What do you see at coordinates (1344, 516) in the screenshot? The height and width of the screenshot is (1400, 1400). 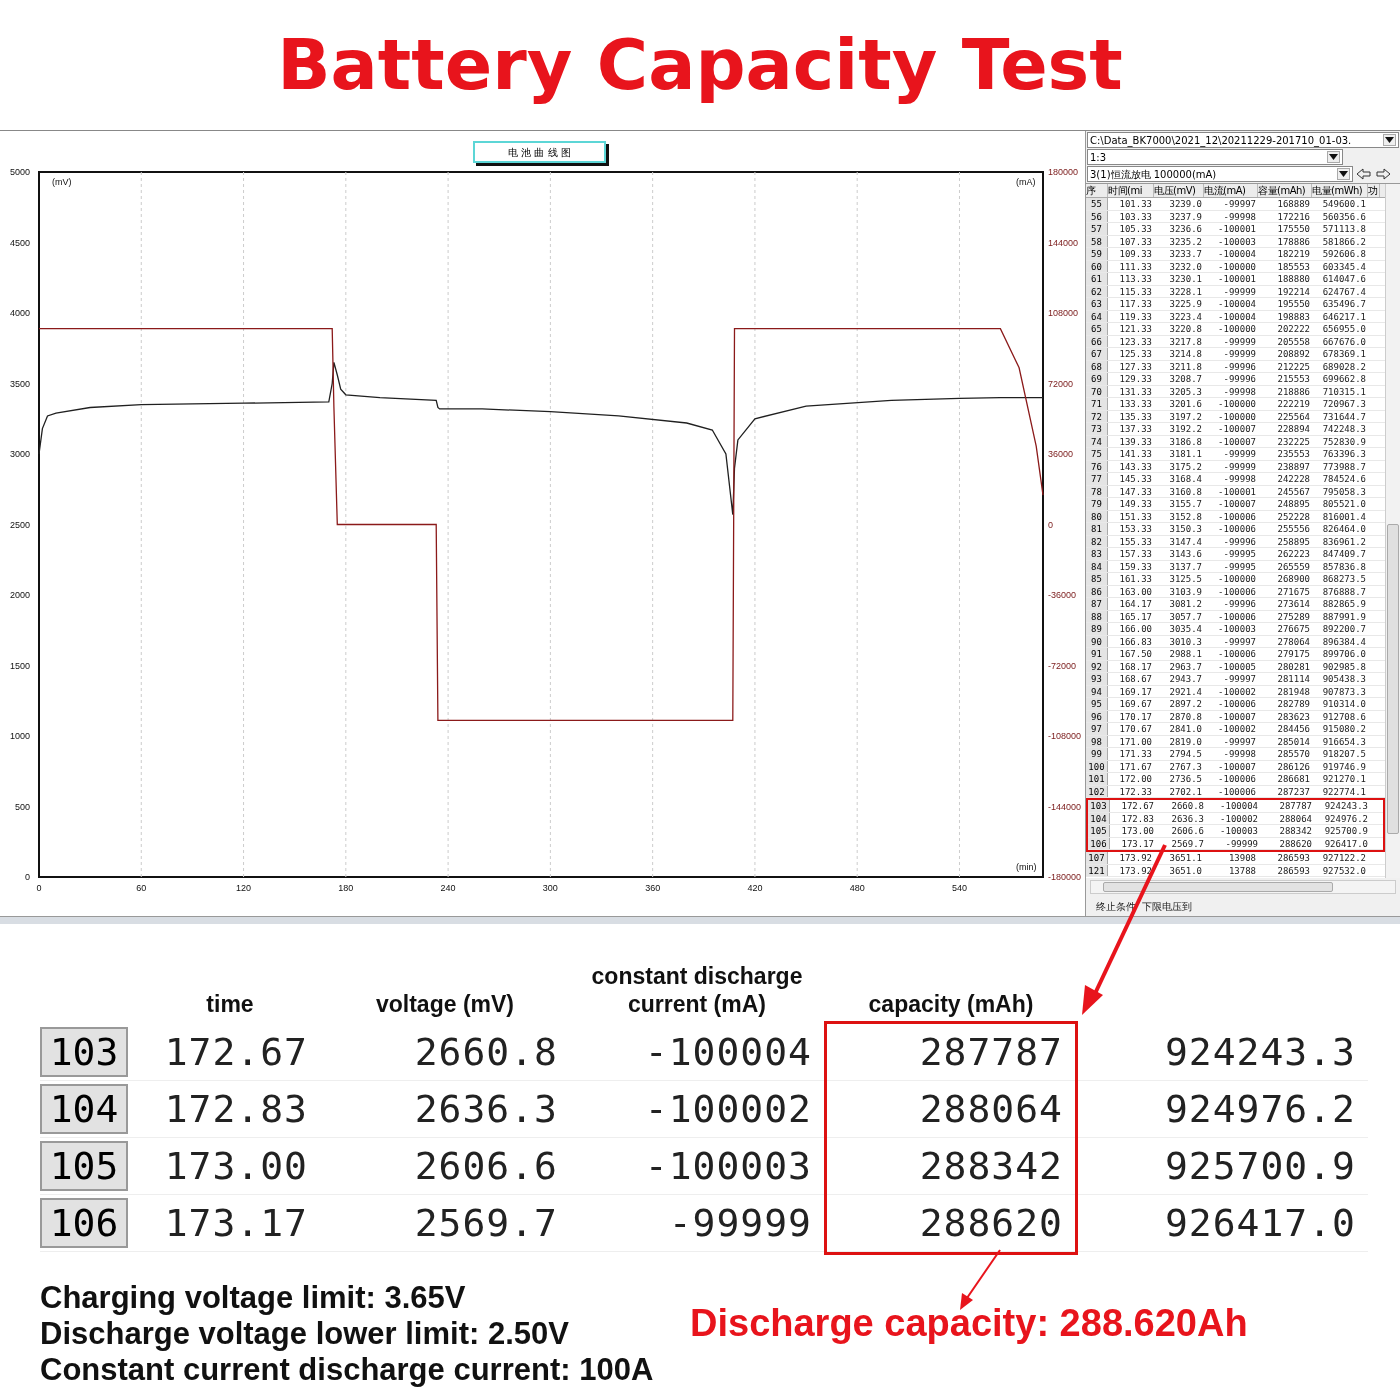 I see `table-cell-text: 816001.4` at bounding box center [1344, 516].